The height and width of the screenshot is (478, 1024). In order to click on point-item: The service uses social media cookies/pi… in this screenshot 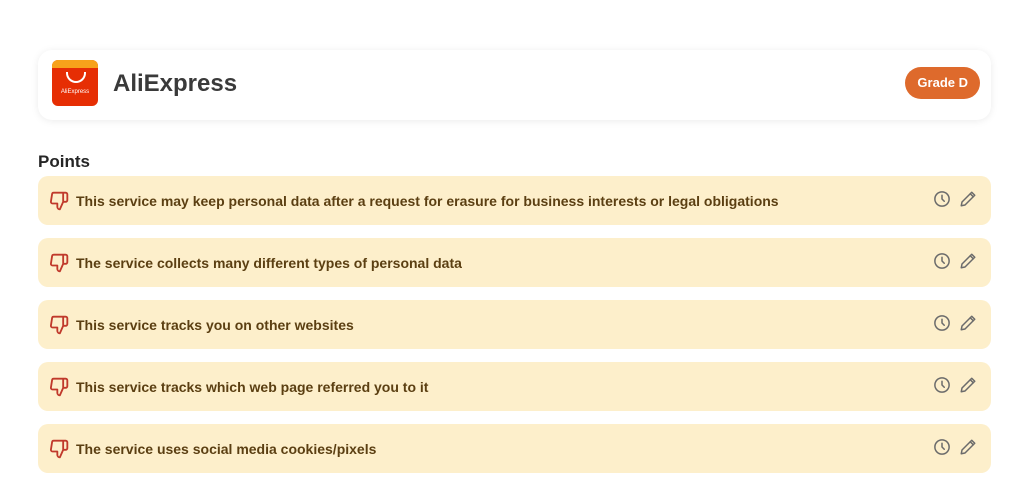, I will do `click(514, 448)`.